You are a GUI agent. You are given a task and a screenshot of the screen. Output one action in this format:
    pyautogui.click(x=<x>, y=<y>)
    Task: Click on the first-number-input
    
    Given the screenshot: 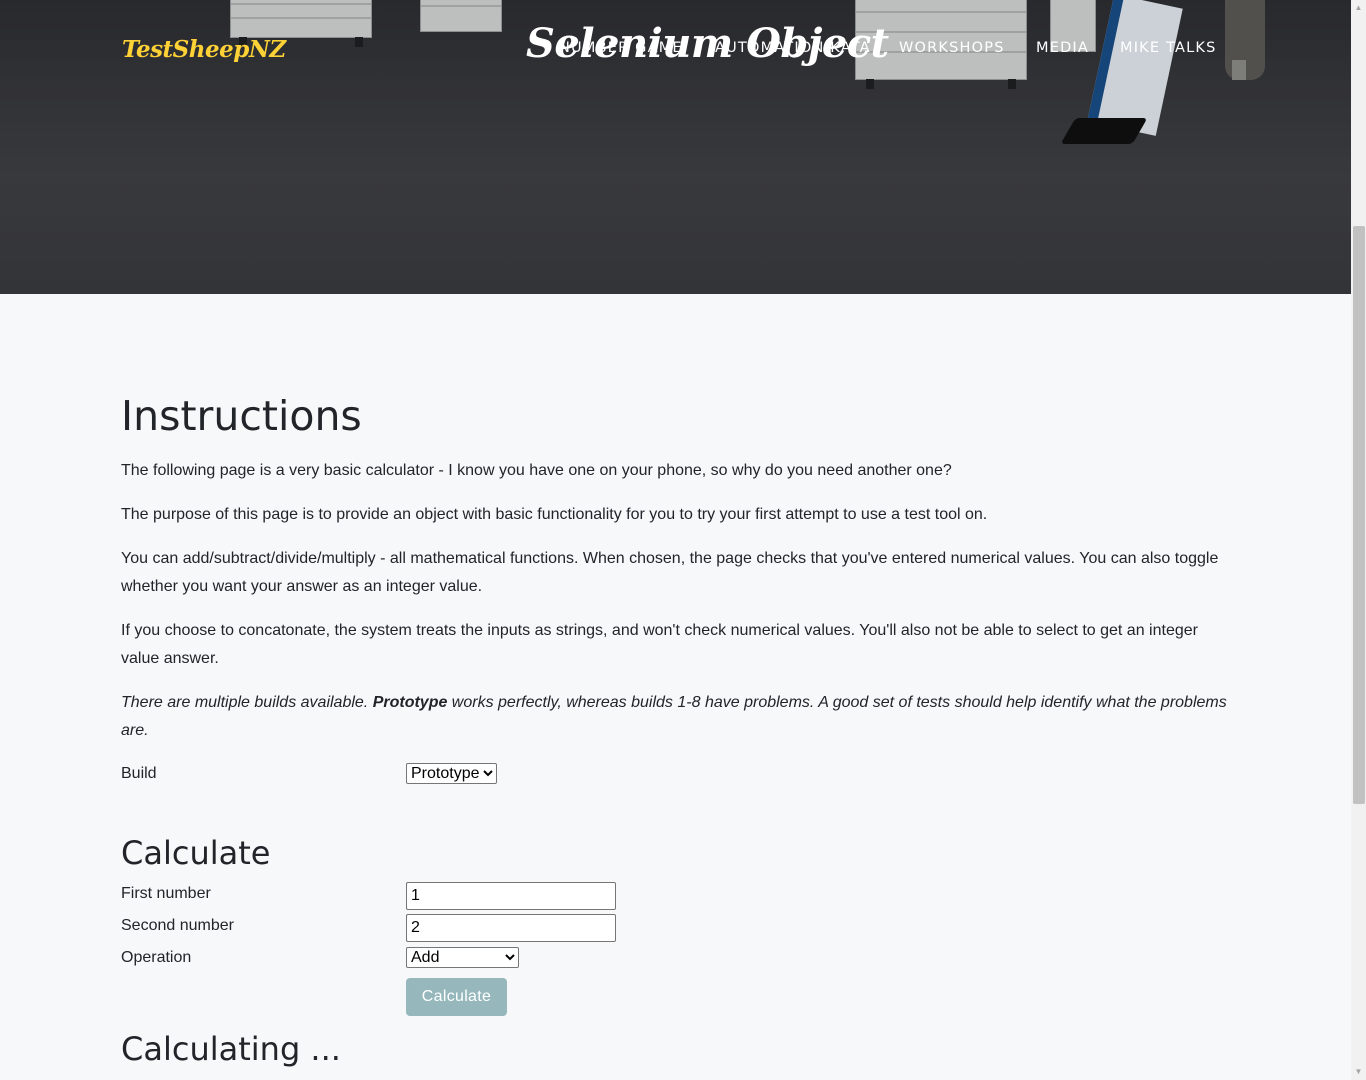 What is the action you would take?
    pyautogui.click(x=511, y=896)
    